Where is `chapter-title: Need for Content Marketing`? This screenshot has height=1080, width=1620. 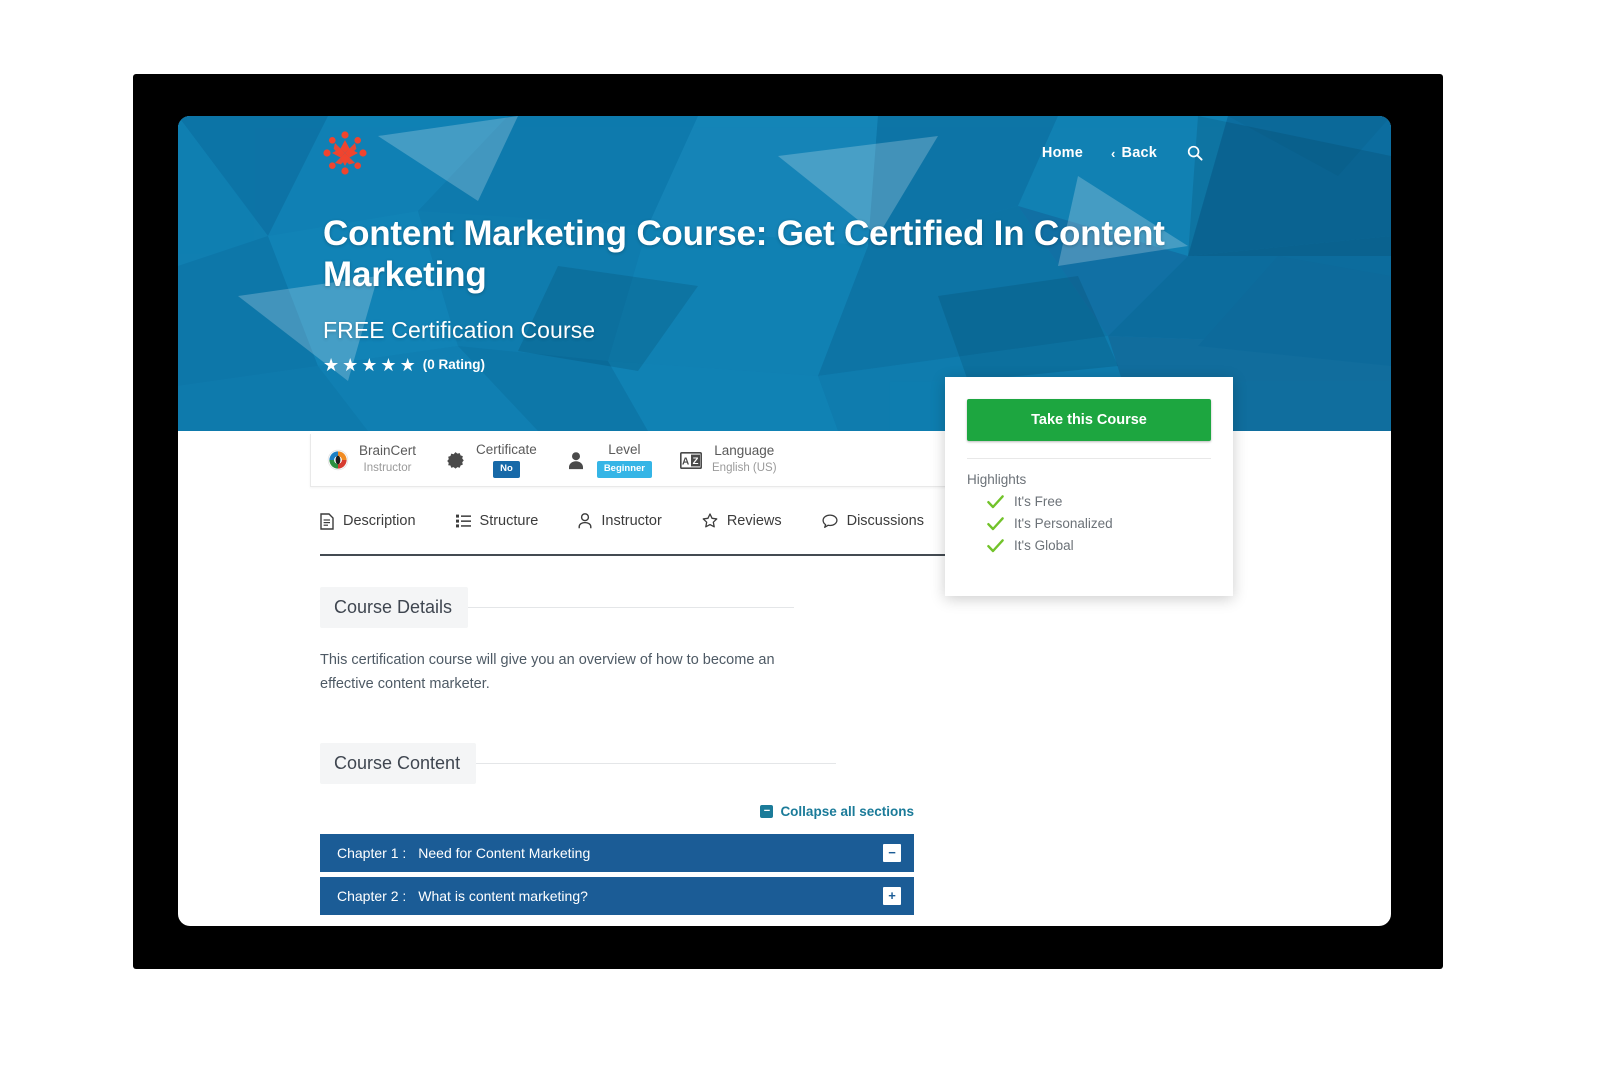
chapter-title: Need for Content Marketing is located at coordinates (504, 852).